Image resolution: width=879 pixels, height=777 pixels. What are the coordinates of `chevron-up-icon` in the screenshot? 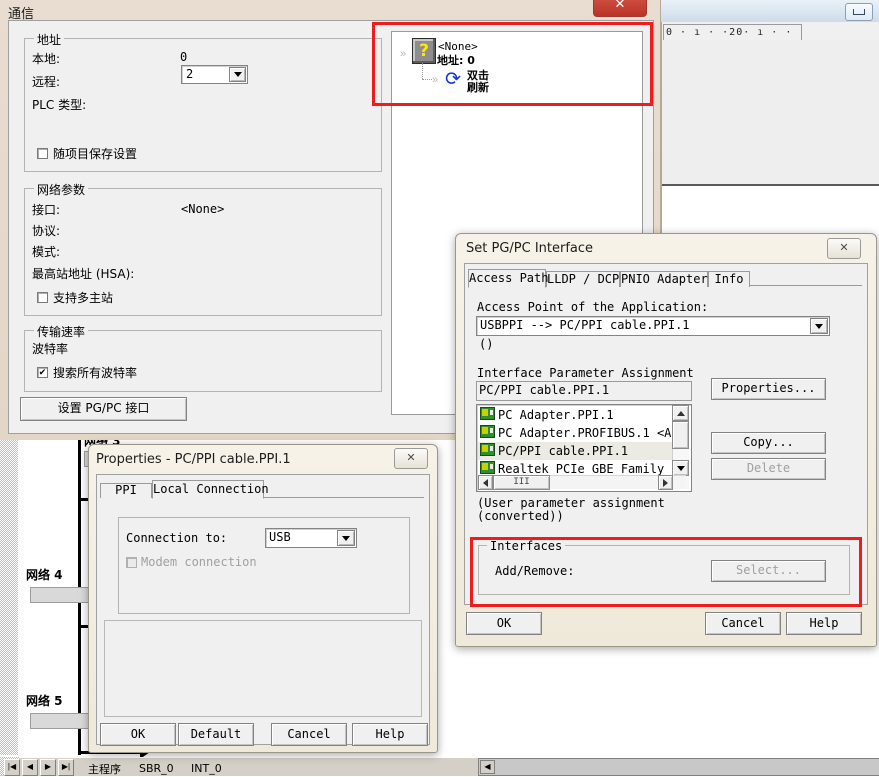 It's located at (680, 413).